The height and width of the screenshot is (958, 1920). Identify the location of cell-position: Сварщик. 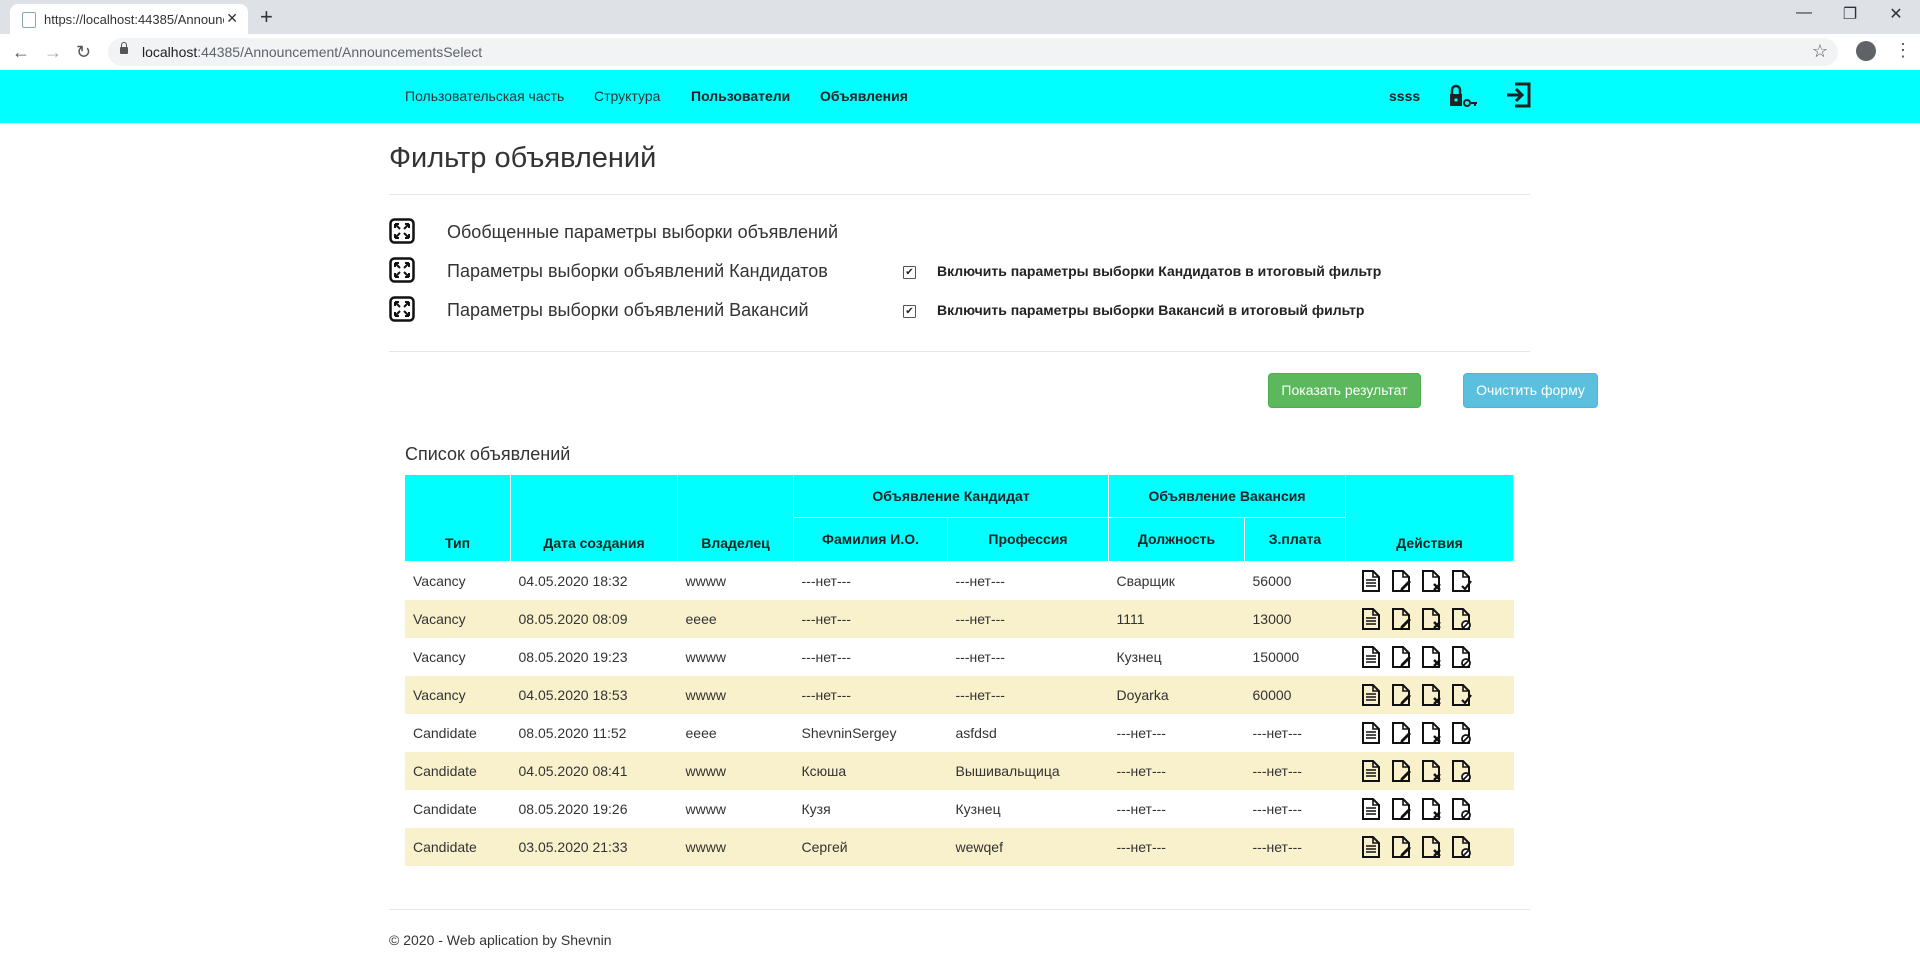
(1176, 580).